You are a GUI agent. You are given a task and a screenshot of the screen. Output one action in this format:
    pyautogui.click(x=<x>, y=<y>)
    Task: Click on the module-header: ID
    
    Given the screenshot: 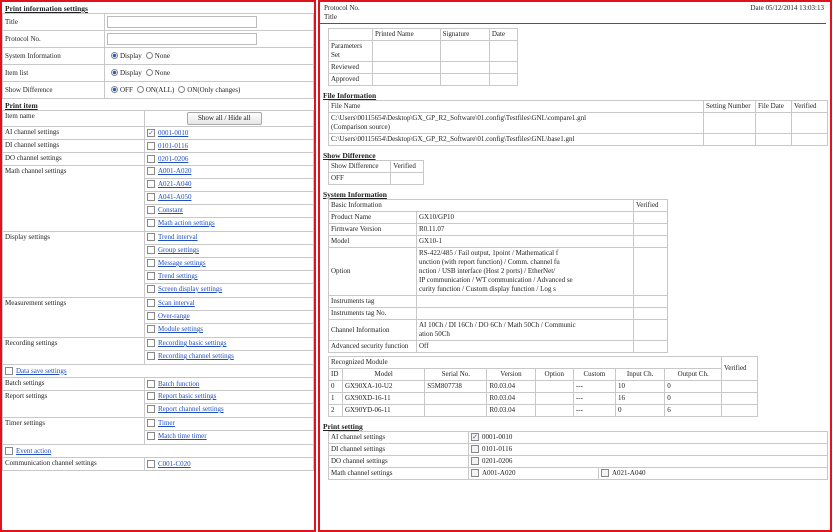 What is the action you would take?
    pyautogui.click(x=335, y=374)
    